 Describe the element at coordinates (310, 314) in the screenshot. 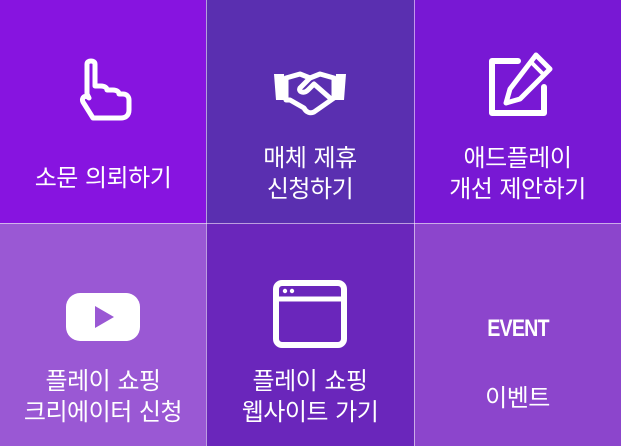

I see `browser-window-icon` at that location.